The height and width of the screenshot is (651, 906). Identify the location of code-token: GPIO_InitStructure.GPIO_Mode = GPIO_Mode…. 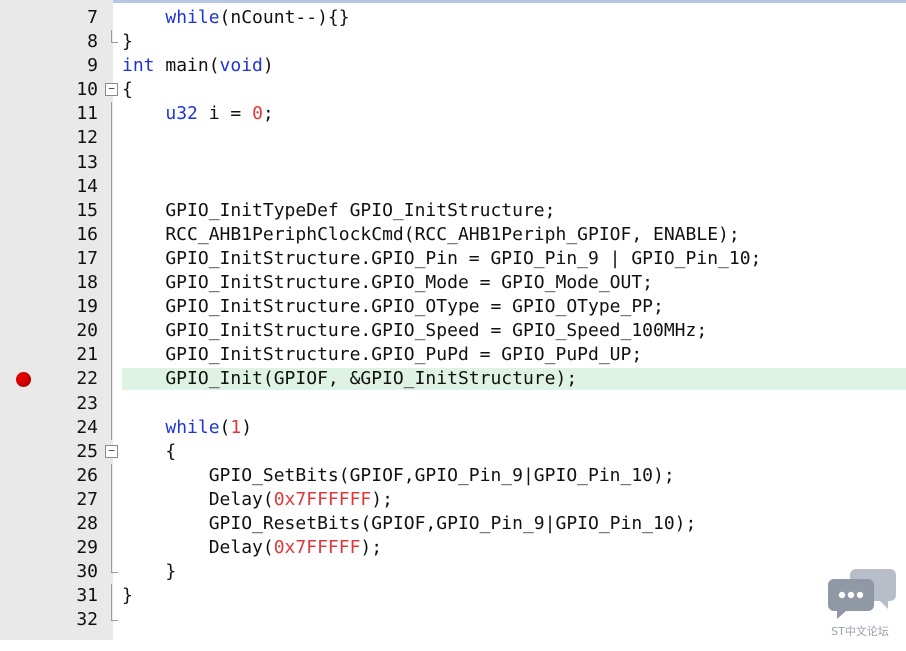
(388, 283).